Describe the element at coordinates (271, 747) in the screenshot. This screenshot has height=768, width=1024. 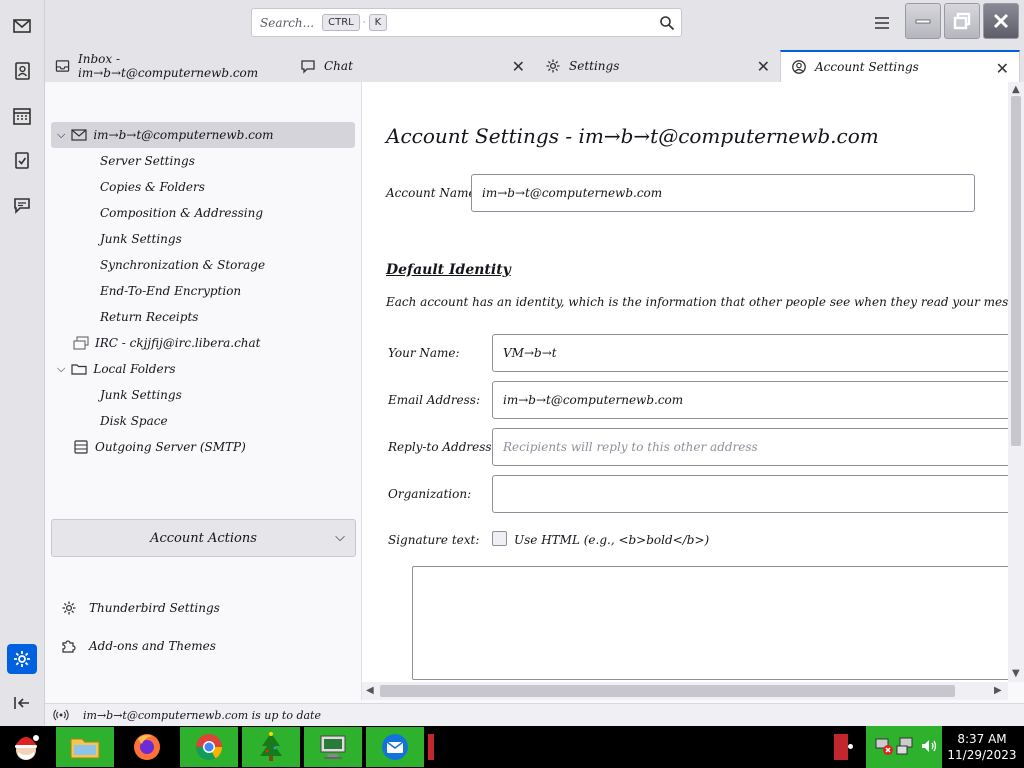
I see `taskbar-christmas-tree` at that location.